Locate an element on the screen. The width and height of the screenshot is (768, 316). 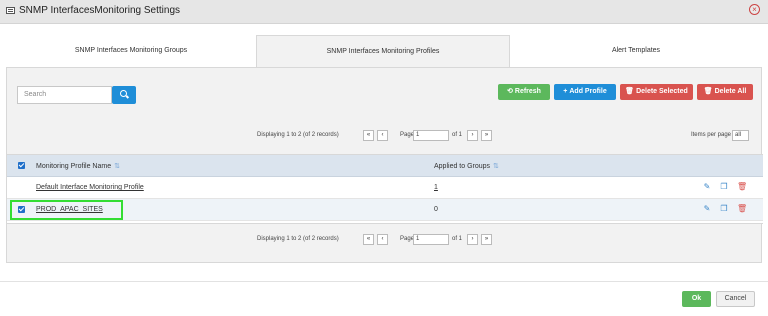
delete-all-button: 🗑 Delete All is located at coordinates (725, 92).